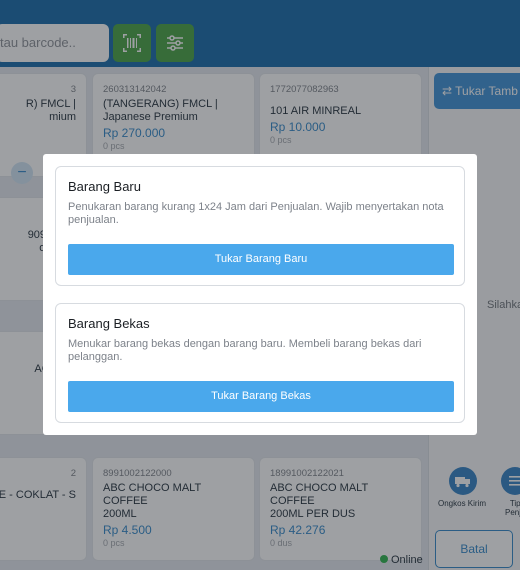  What do you see at coordinates (109, 323) in the screenshot?
I see `option-title: Barang Bekas` at bounding box center [109, 323].